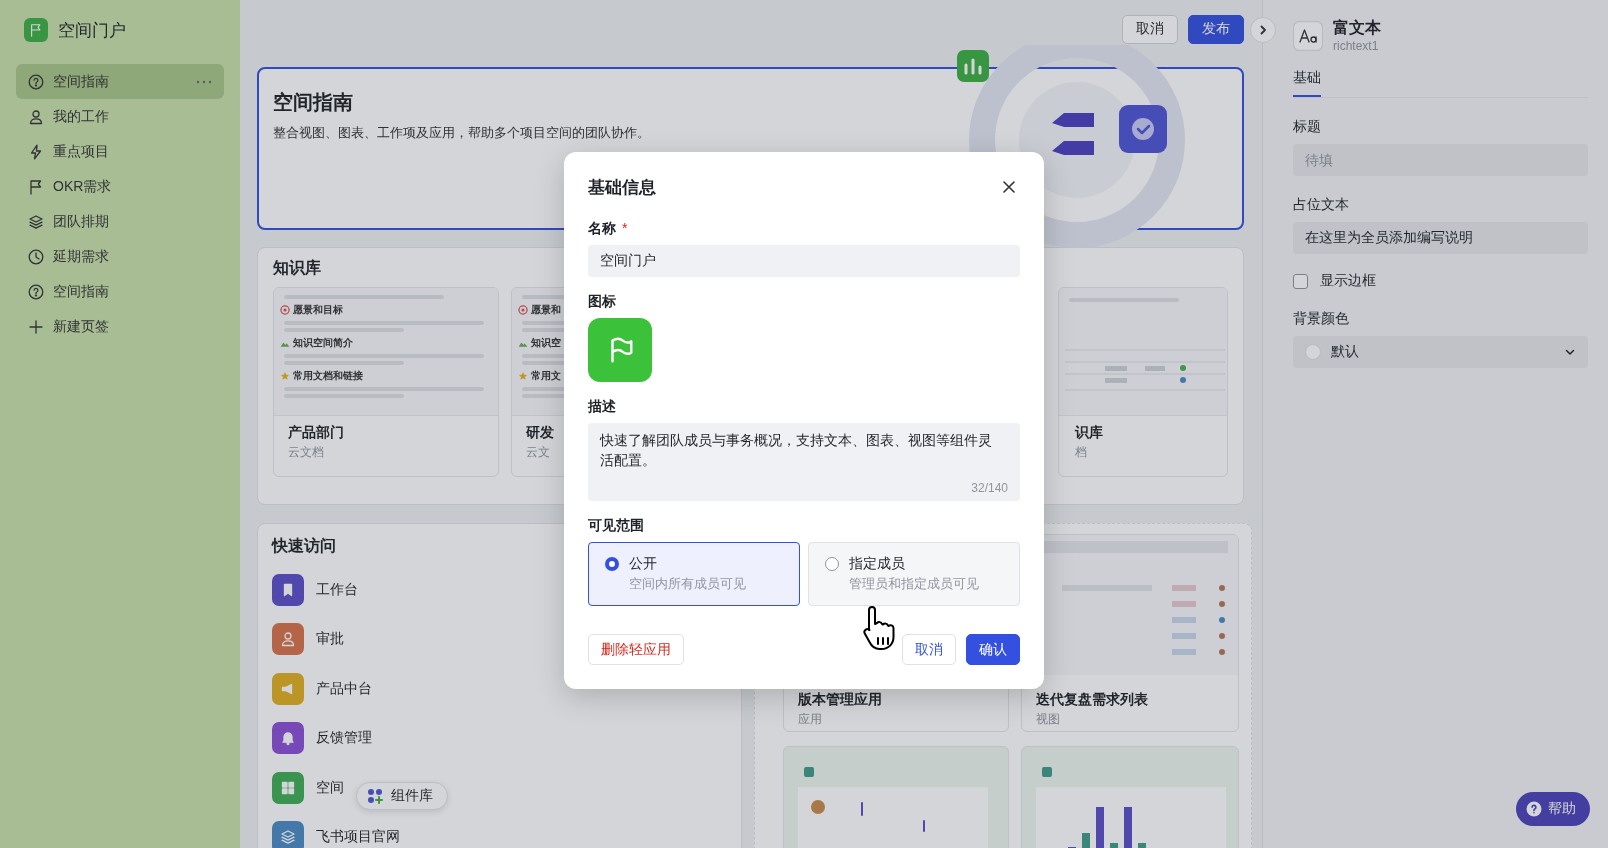 This screenshot has height=848, width=1608. Describe the element at coordinates (297, 268) in the screenshot. I see `section-title: 知识库` at that location.